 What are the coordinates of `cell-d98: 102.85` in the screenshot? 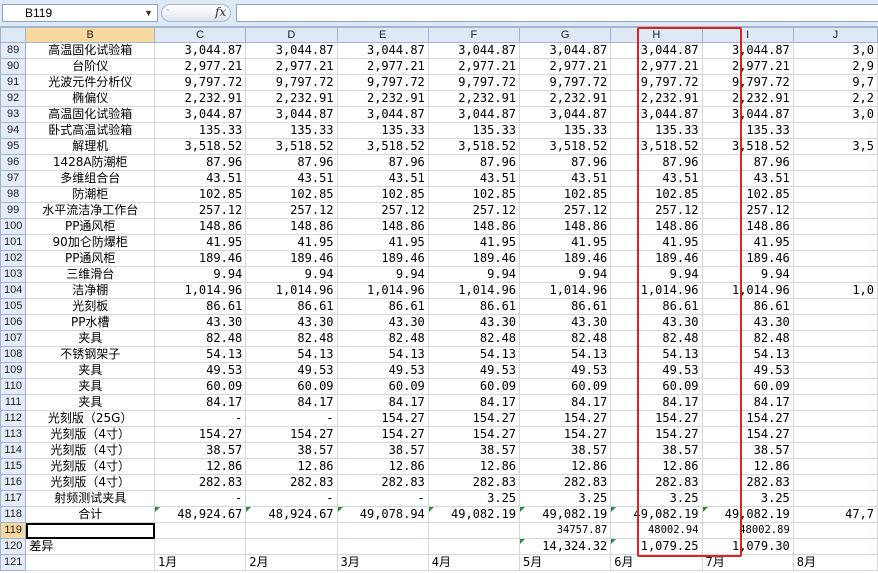 It's located at (291, 194).